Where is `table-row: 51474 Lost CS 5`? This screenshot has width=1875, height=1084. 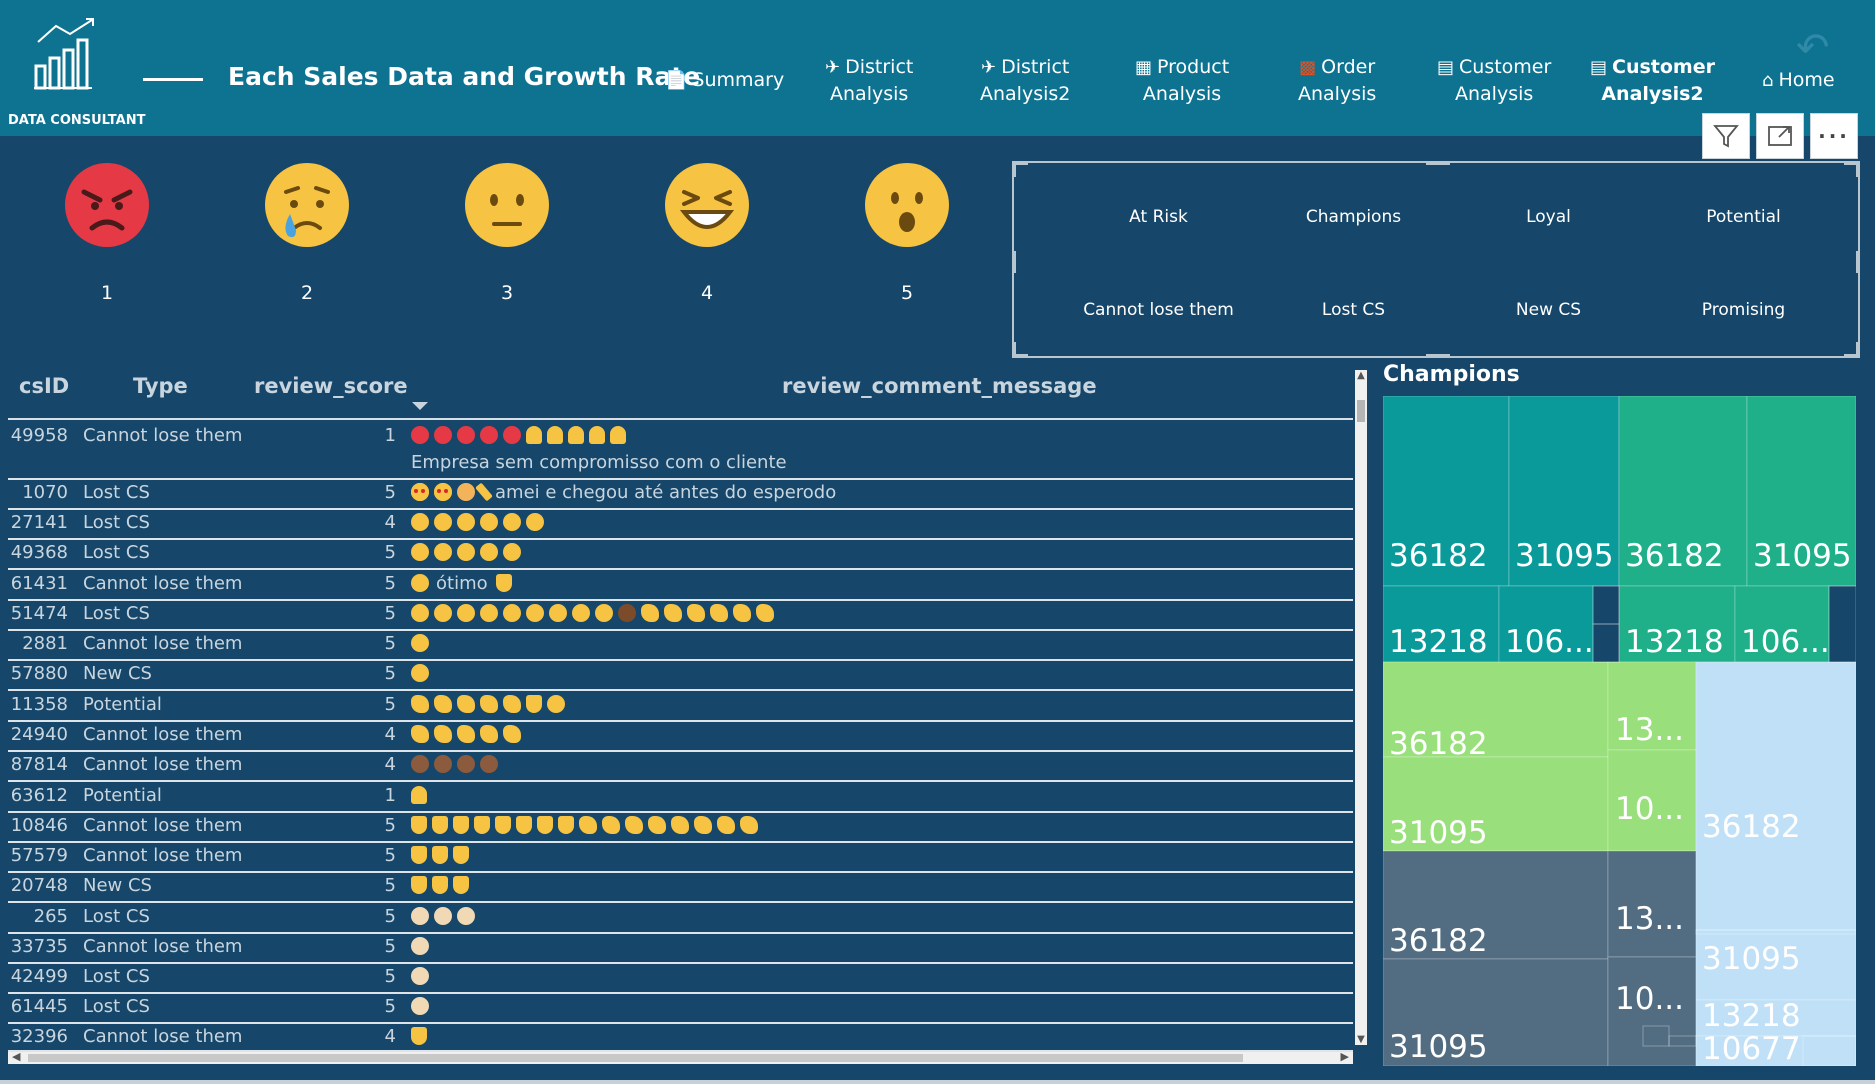
table-row: 51474 Lost CS 5 is located at coordinates (680, 616).